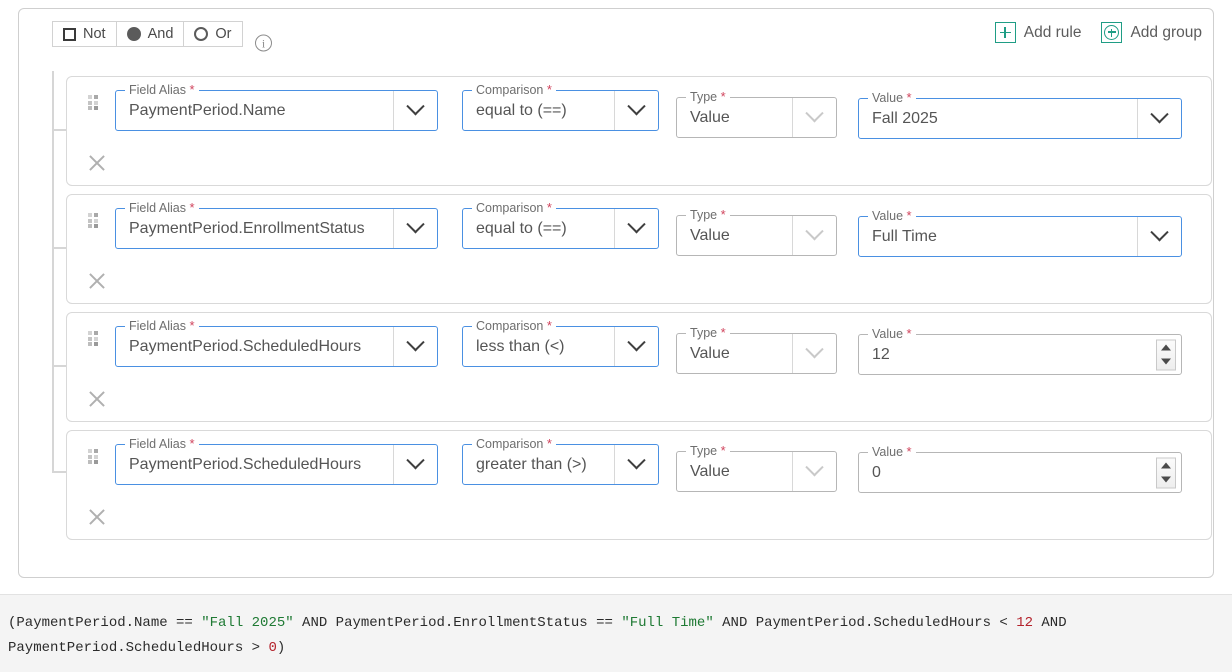 This screenshot has height=672, width=1232. Describe the element at coordinates (247, 228) in the screenshot. I see `field-alias-value: PaymentPeriod.EnrollmentStatus` at that location.